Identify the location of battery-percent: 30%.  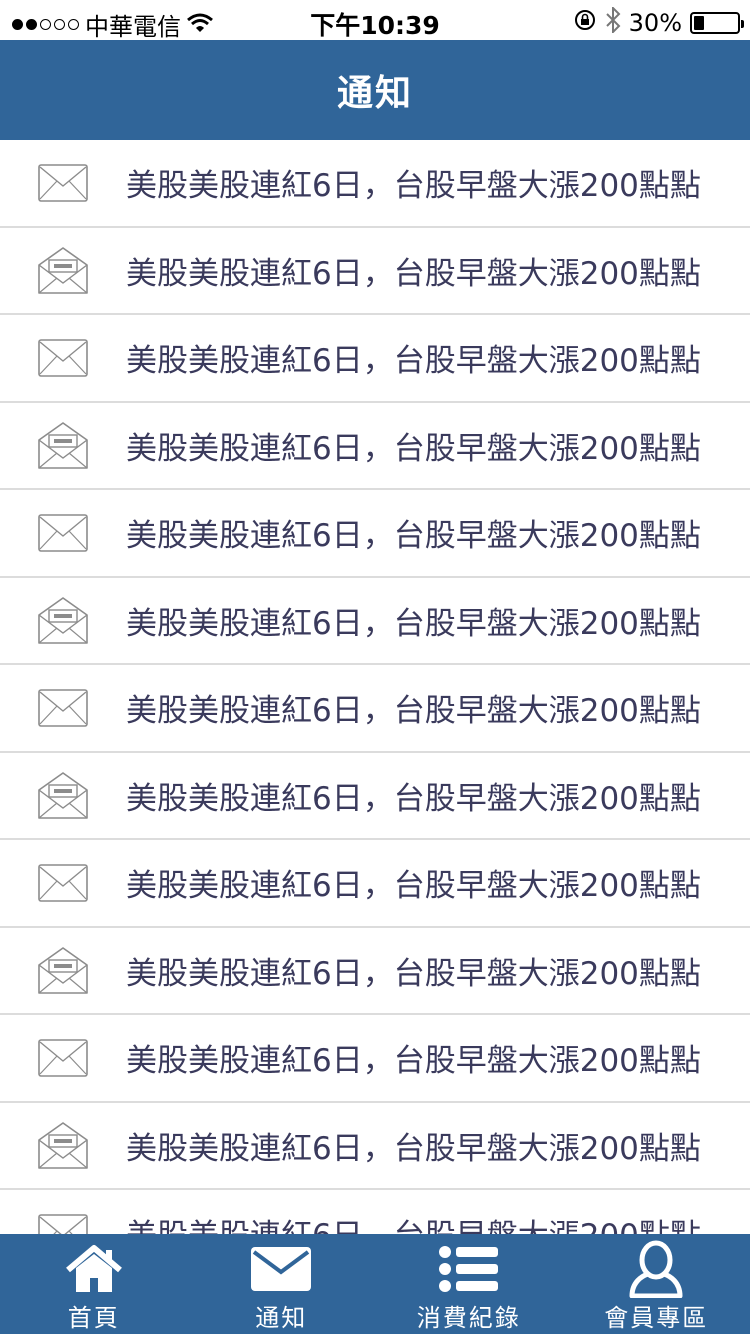
(655, 23).